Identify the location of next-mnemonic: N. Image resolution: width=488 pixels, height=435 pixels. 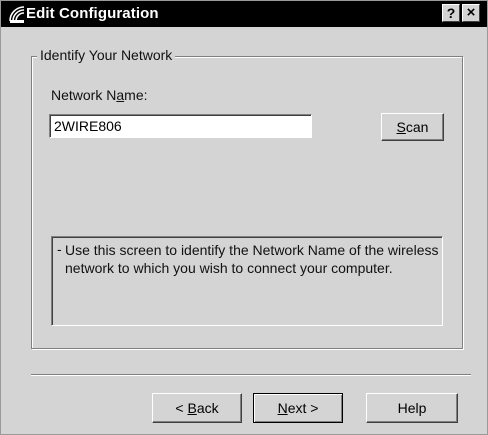
(282, 408).